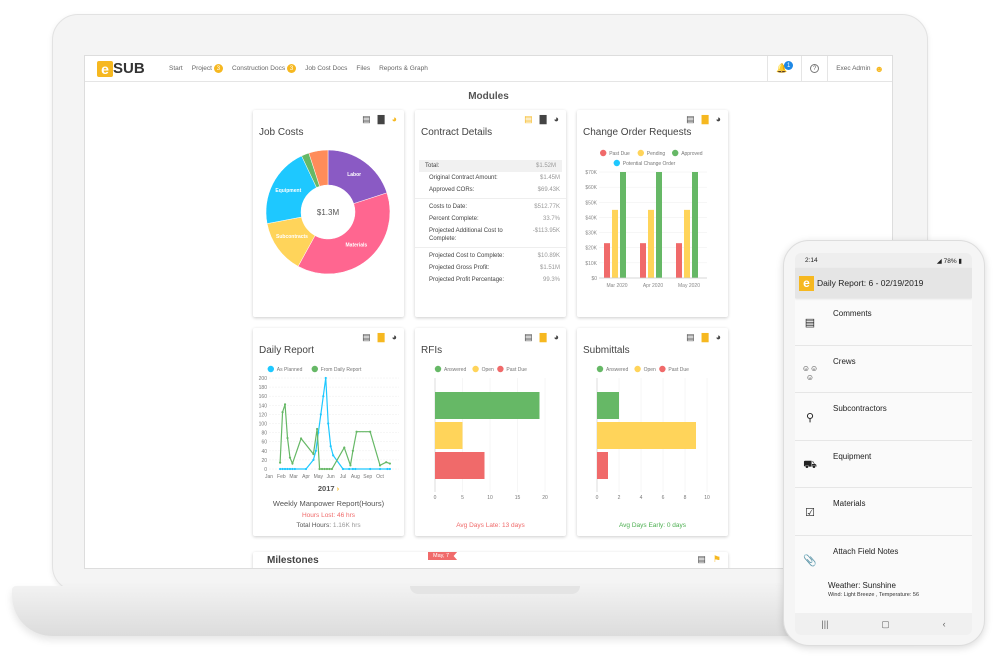 The image size is (996, 659). I want to click on menu-comments: ▤ Comments, so click(883, 322).